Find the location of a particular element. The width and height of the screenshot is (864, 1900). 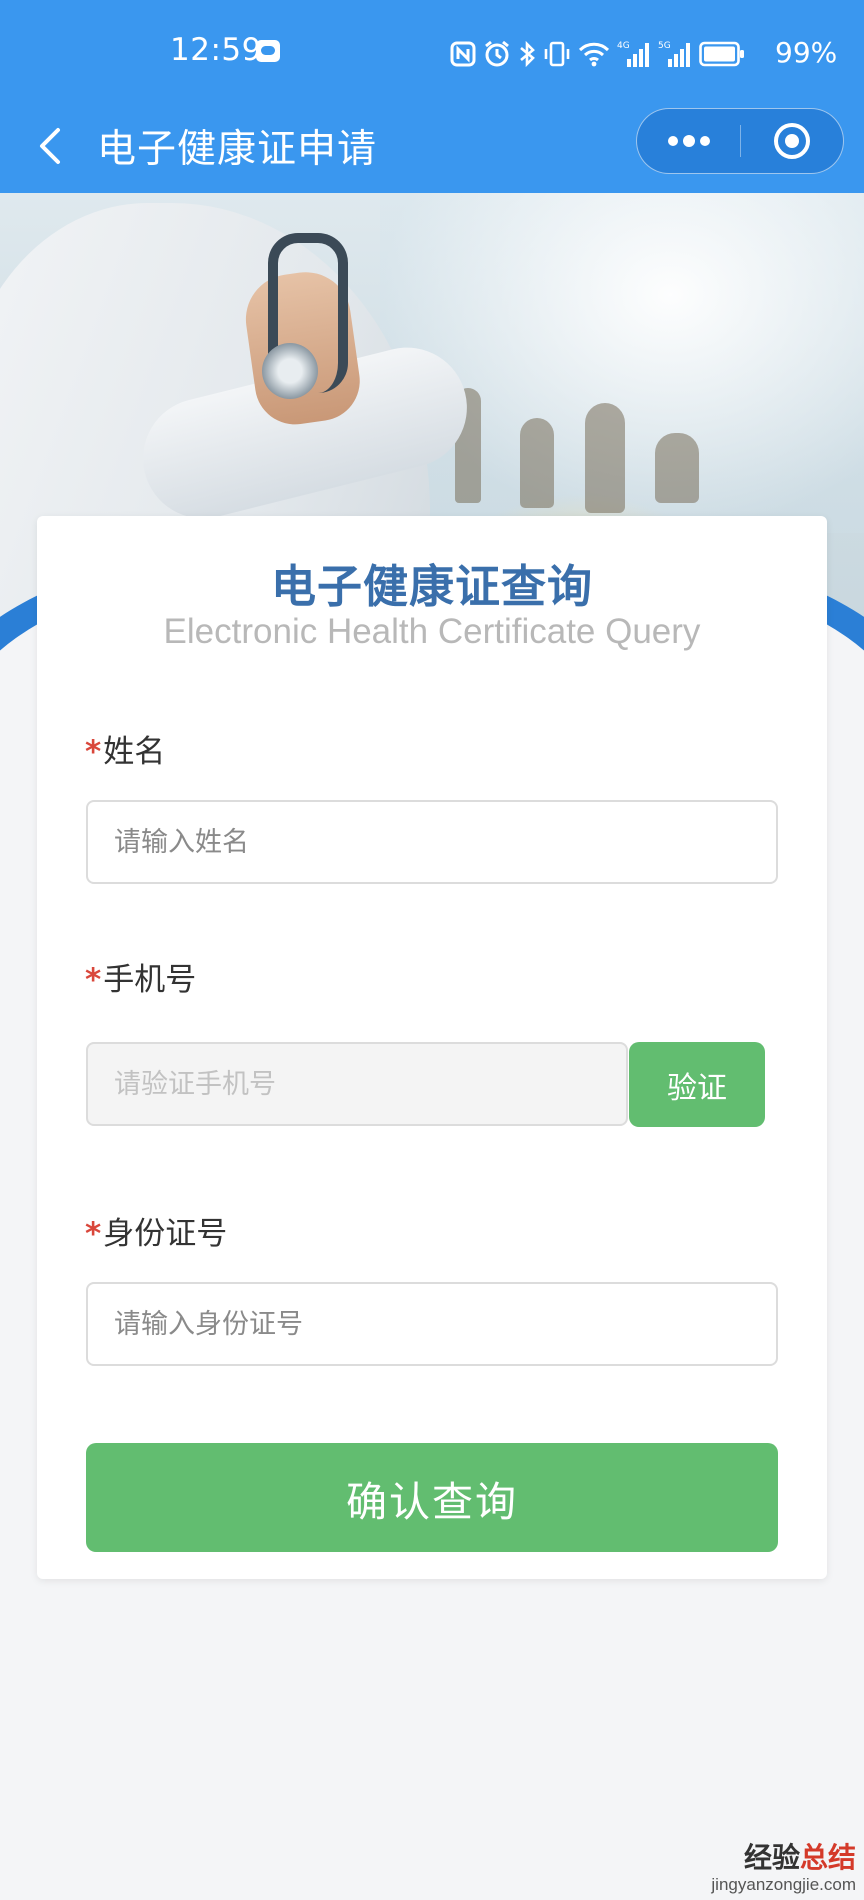

name-label-text: 姓名 is located at coordinates (134, 752).